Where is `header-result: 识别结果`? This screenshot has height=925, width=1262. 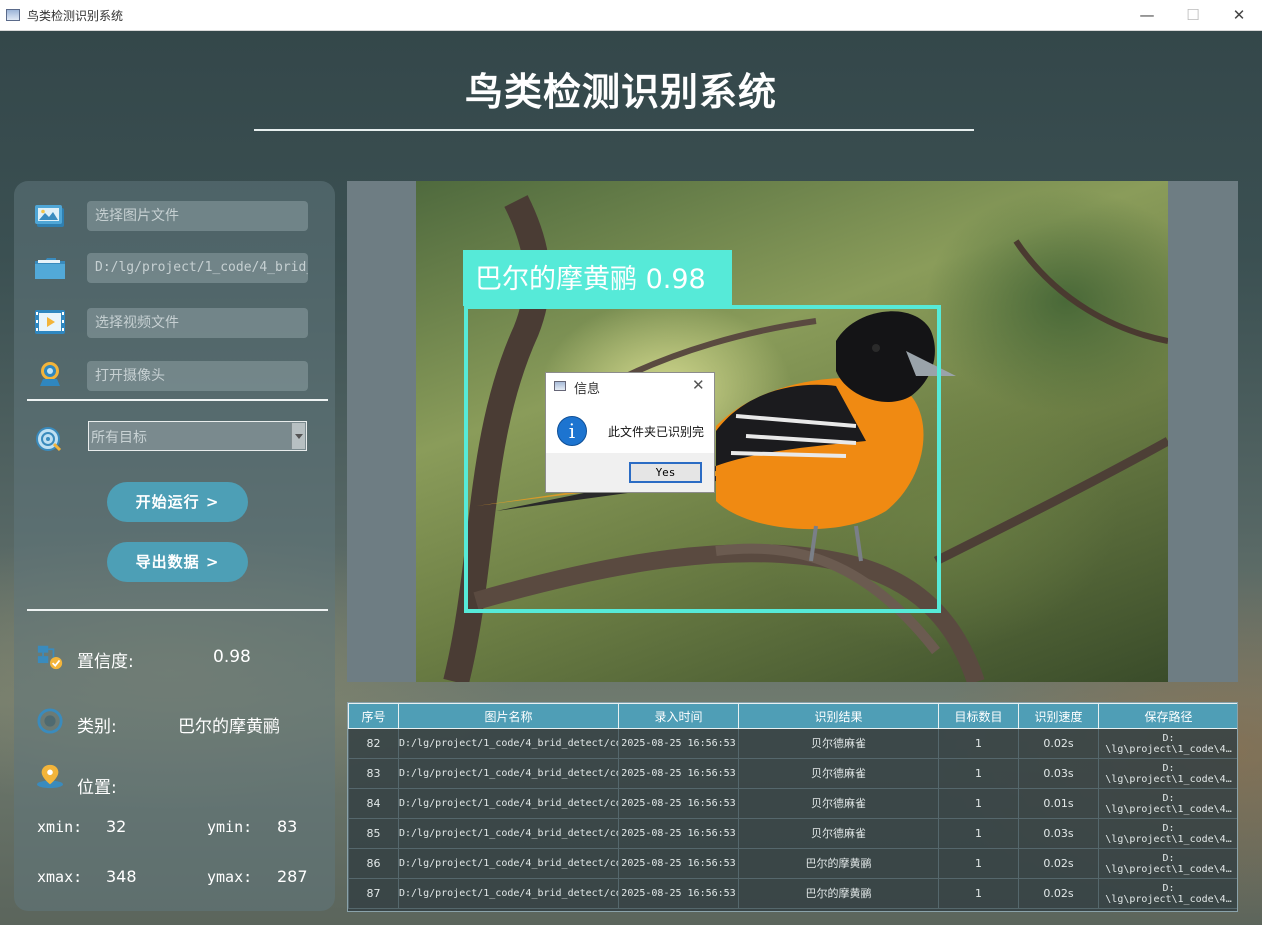 header-result: 识别结果 is located at coordinates (838, 716).